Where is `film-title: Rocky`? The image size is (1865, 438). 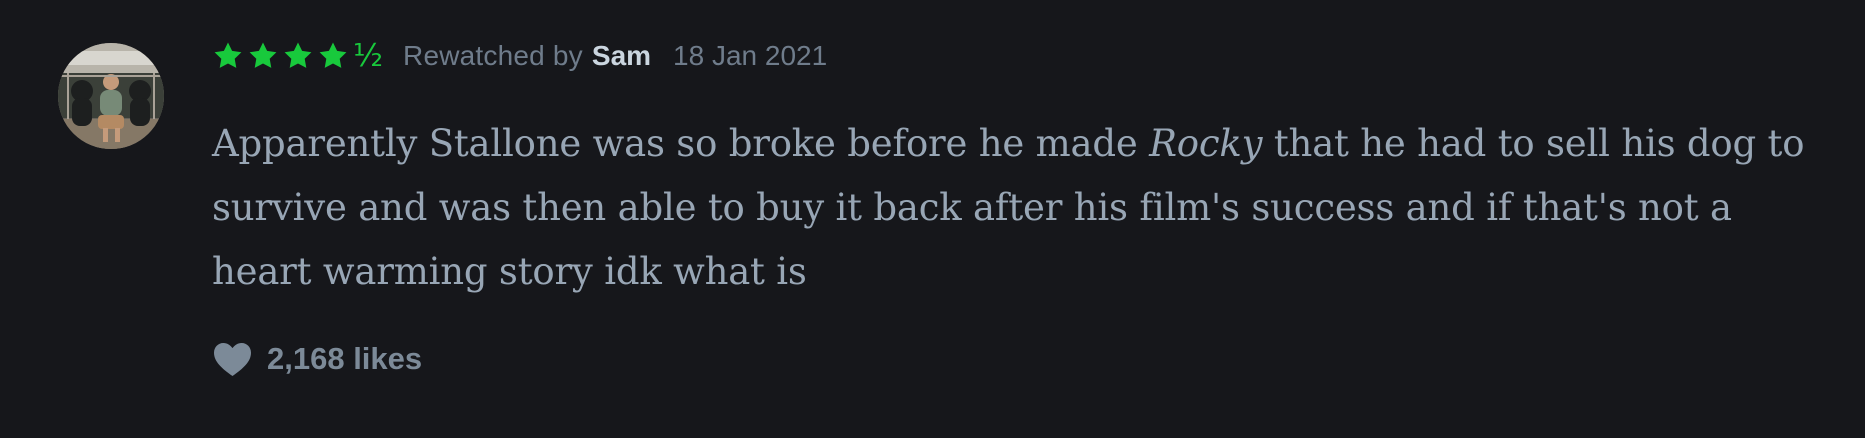
film-title: Rocky is located at coordinates (1206, 143).